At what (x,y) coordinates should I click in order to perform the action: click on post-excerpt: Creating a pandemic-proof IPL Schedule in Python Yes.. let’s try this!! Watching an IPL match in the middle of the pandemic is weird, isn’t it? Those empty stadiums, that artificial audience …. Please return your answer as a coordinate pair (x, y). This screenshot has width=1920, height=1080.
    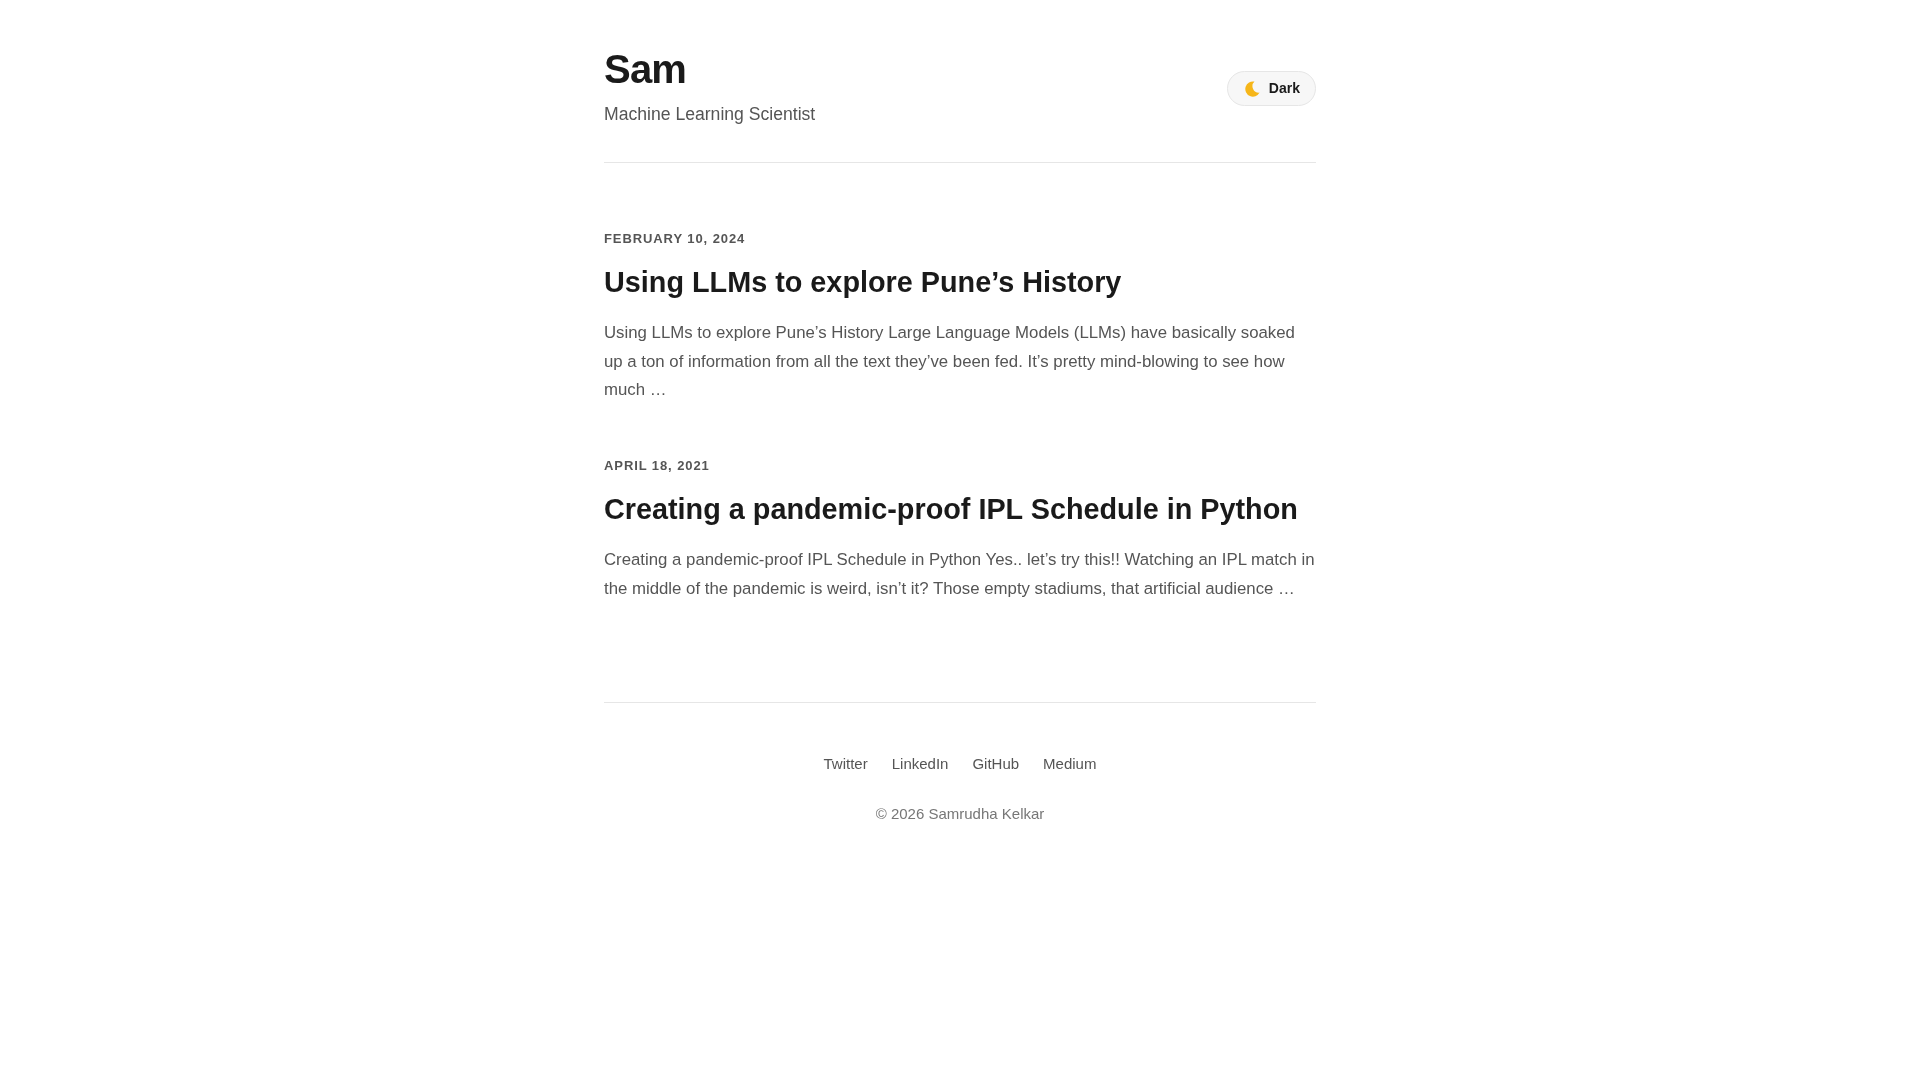
    Looking at the image, I should click on (960, 574).